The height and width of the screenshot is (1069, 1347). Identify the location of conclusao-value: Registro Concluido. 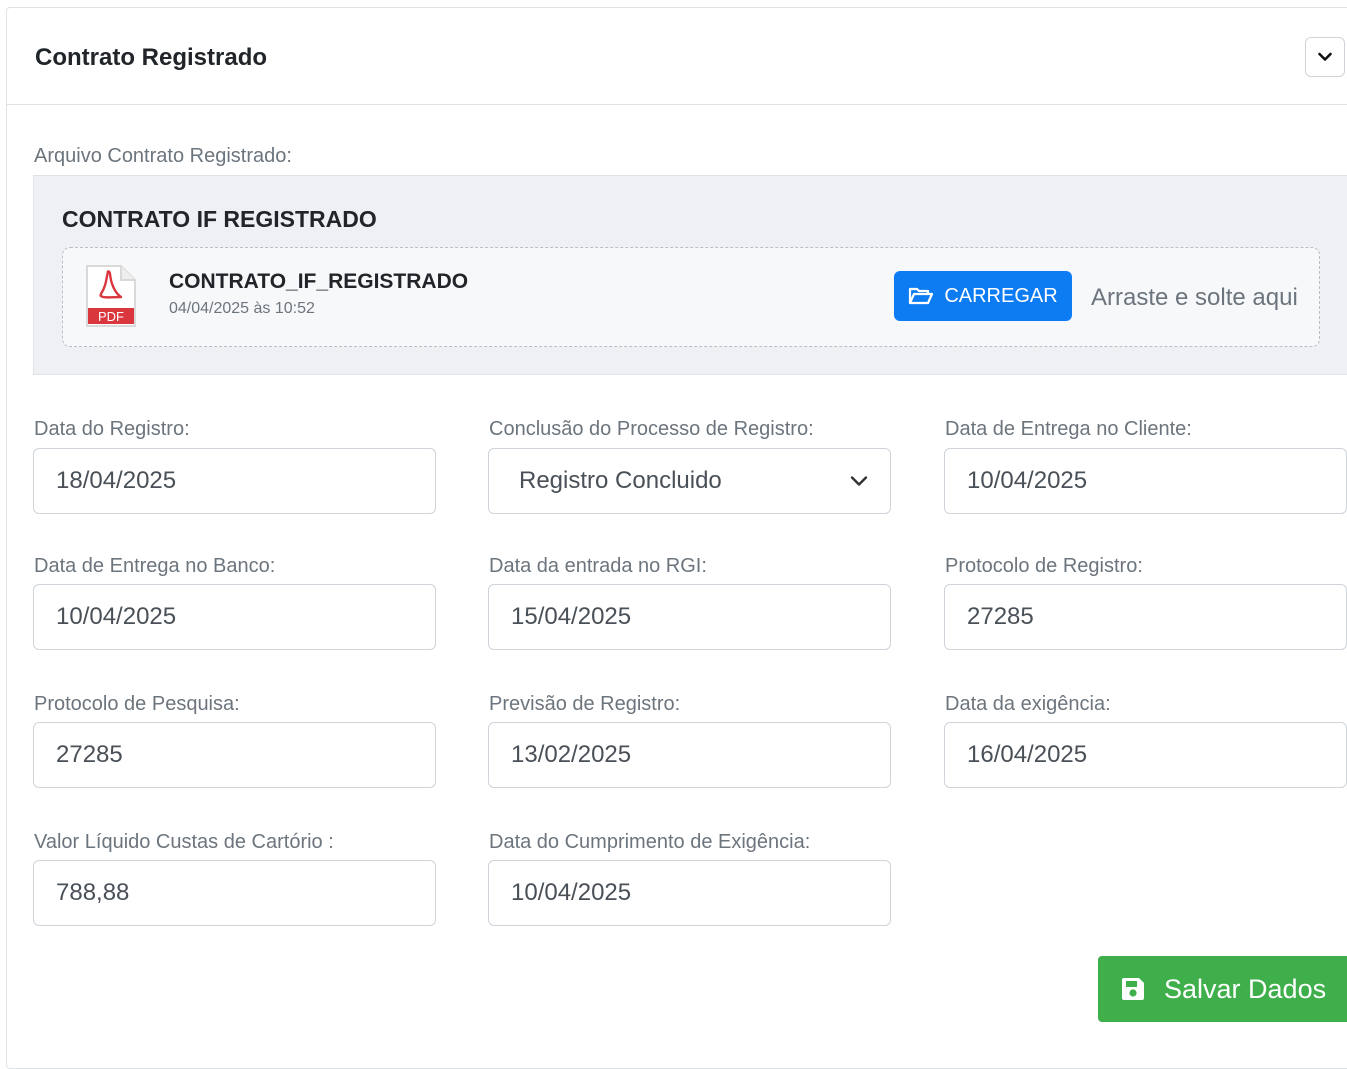
(620, 480).